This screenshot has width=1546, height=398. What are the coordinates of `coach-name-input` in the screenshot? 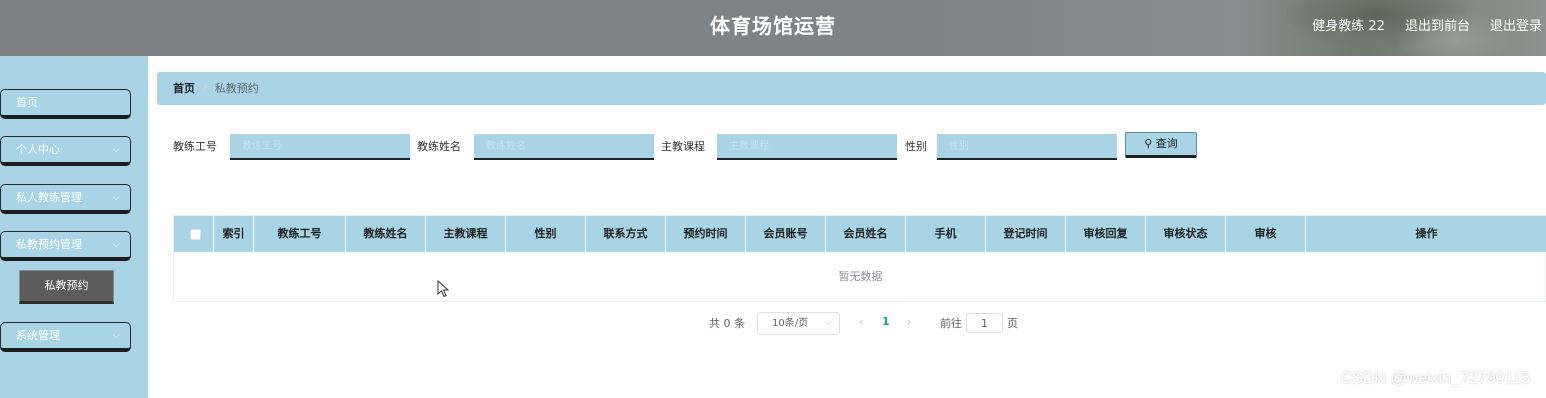 It's located at (564, 147).